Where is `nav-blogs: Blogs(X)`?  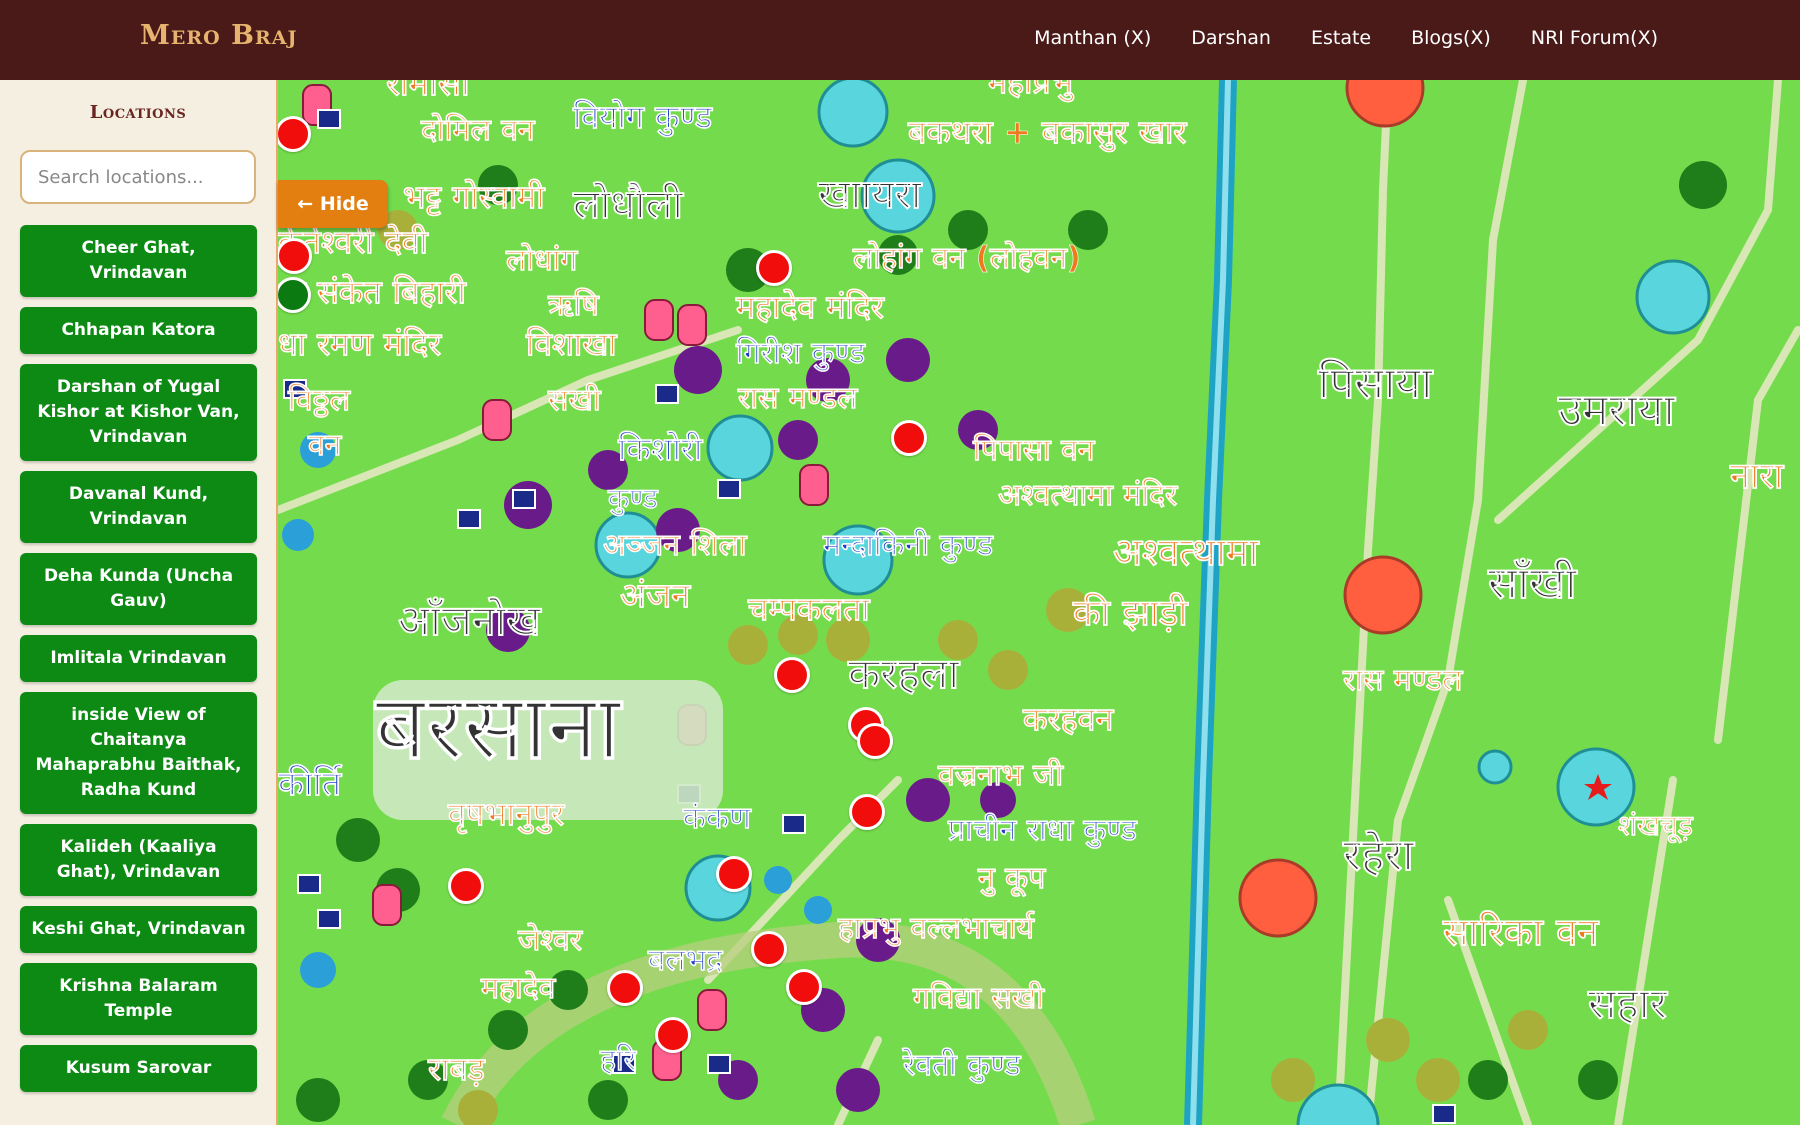 nav-blogs: Blogs(X) is located at coordinates (1451, 38).